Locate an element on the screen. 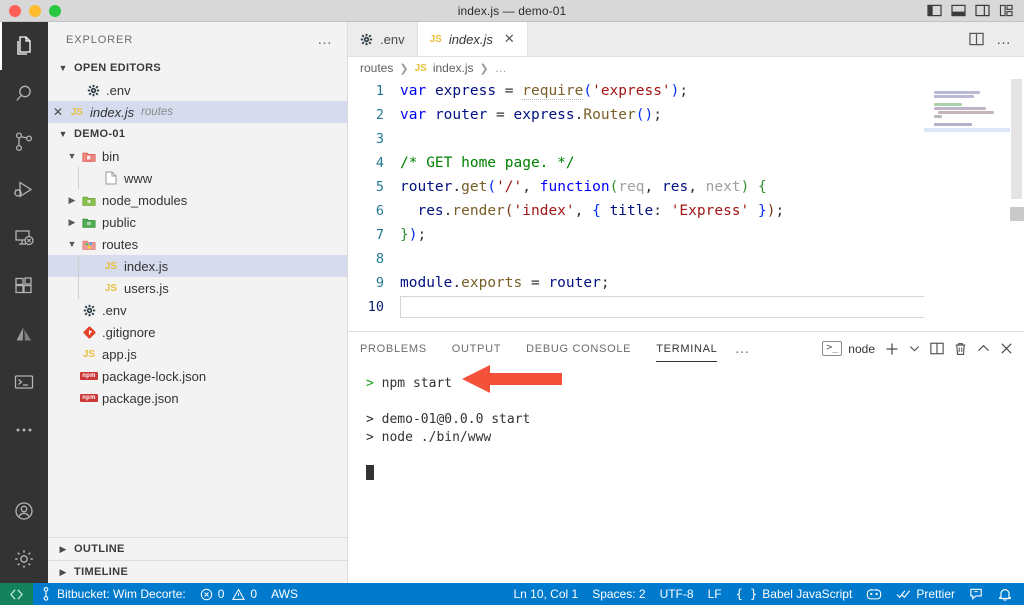 The width and height of the screenshot is (1024, 605). window-title: index.js — demo-01 is located at coordinates (512, 10).